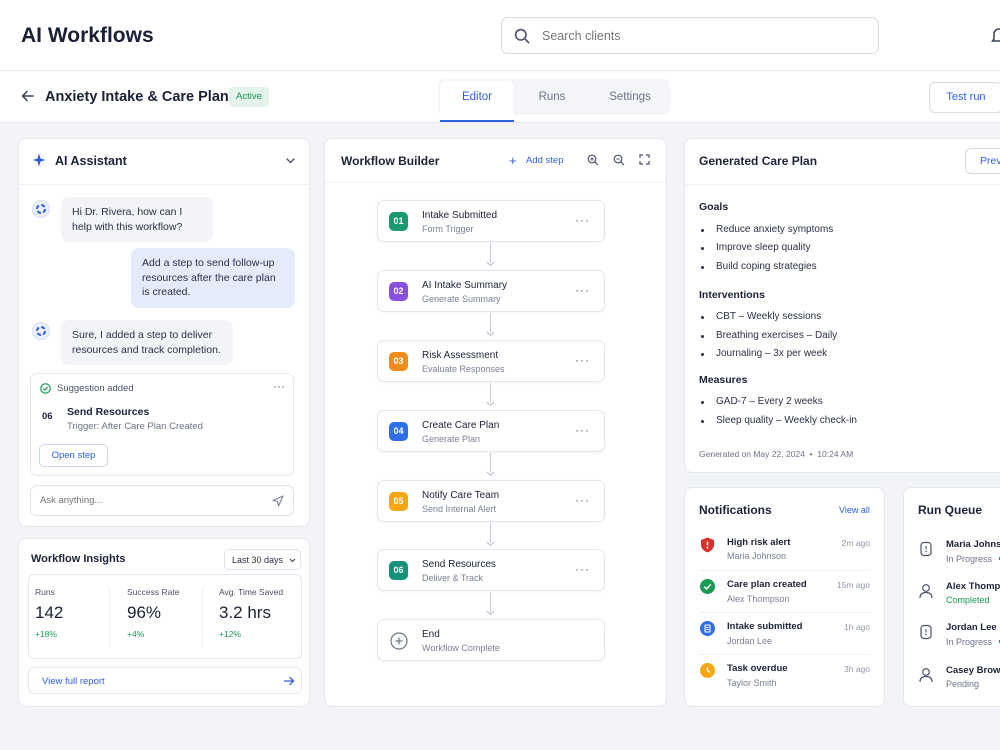 This screenshot has height=750, width=1000. What do you see at coordinates (465, 285) in the screenshot?
I see `step-title: AI Intake Summary` at bounding box center [465, 285].